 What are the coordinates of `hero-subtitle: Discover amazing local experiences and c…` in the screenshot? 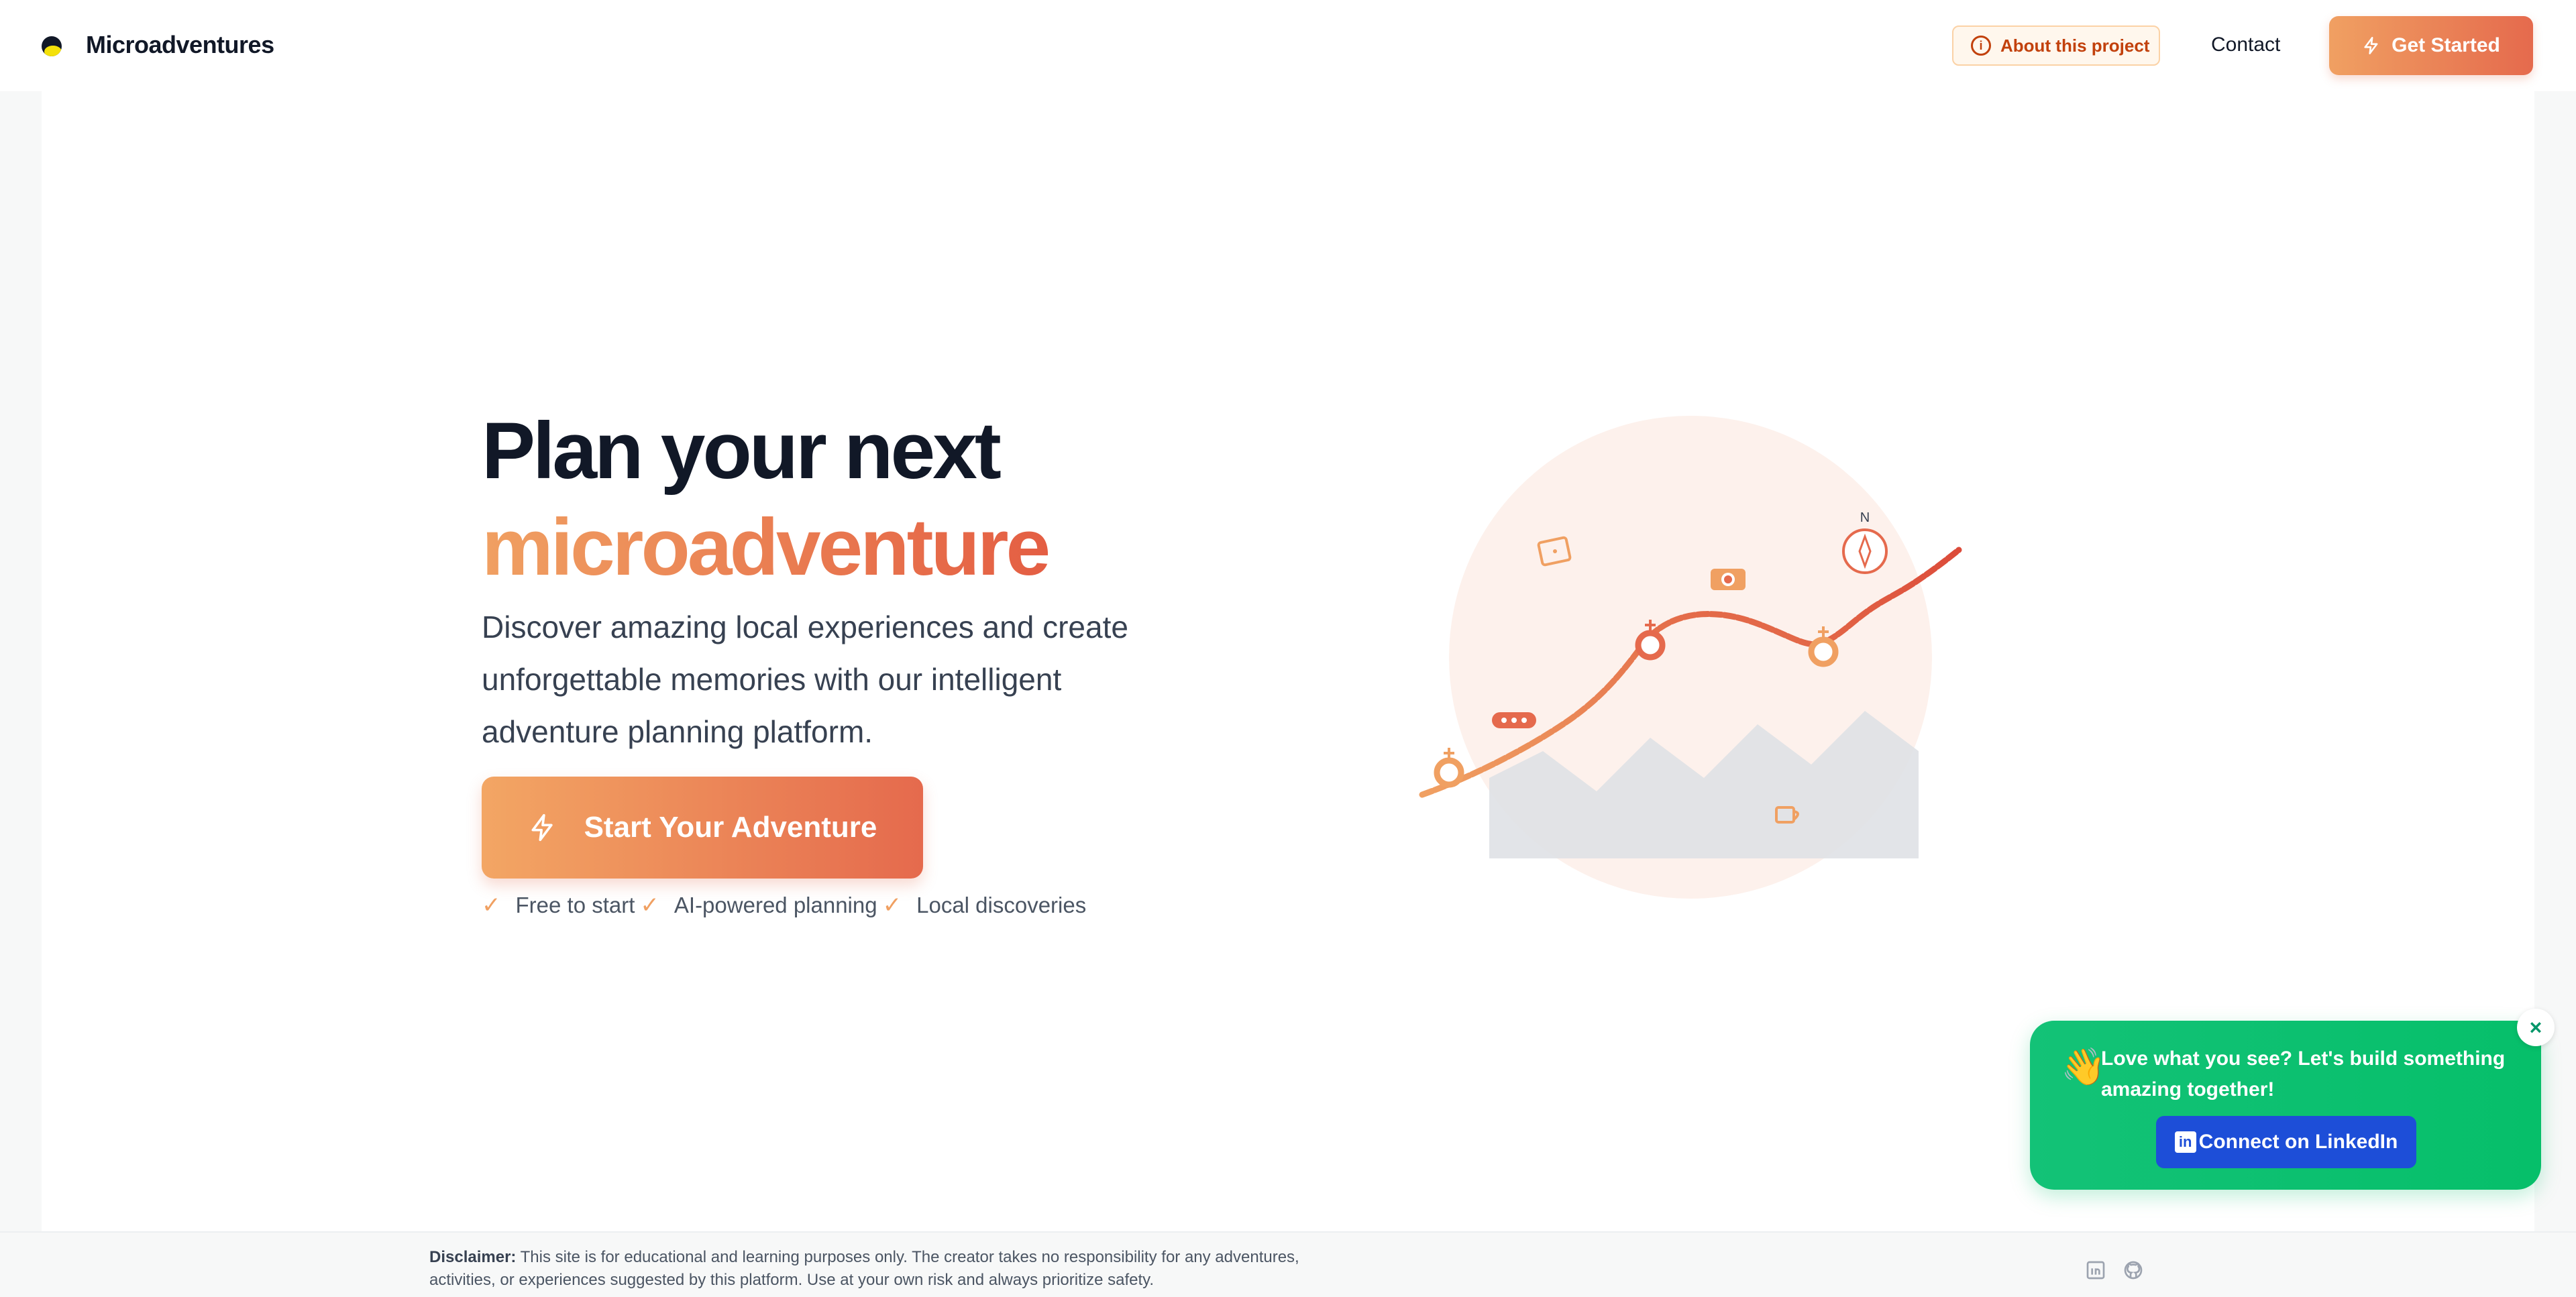 It's located at (805, 679).